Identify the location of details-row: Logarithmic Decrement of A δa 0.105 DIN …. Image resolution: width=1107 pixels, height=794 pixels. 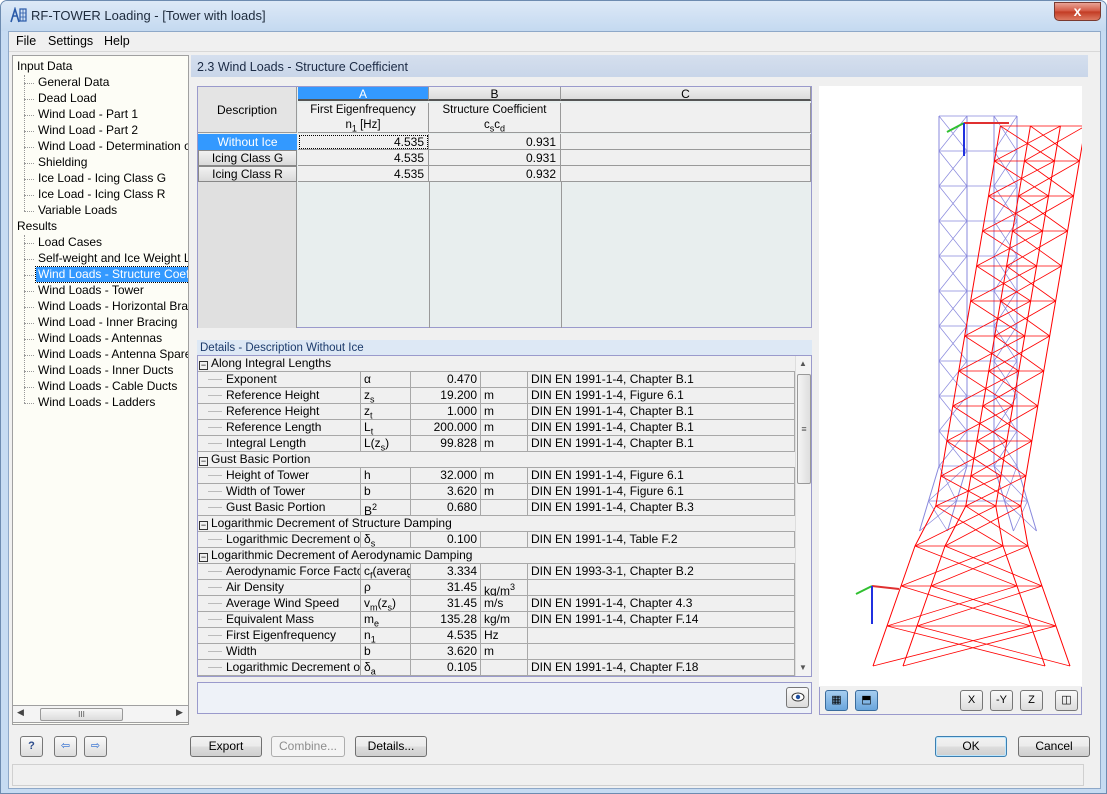
(496, 668).